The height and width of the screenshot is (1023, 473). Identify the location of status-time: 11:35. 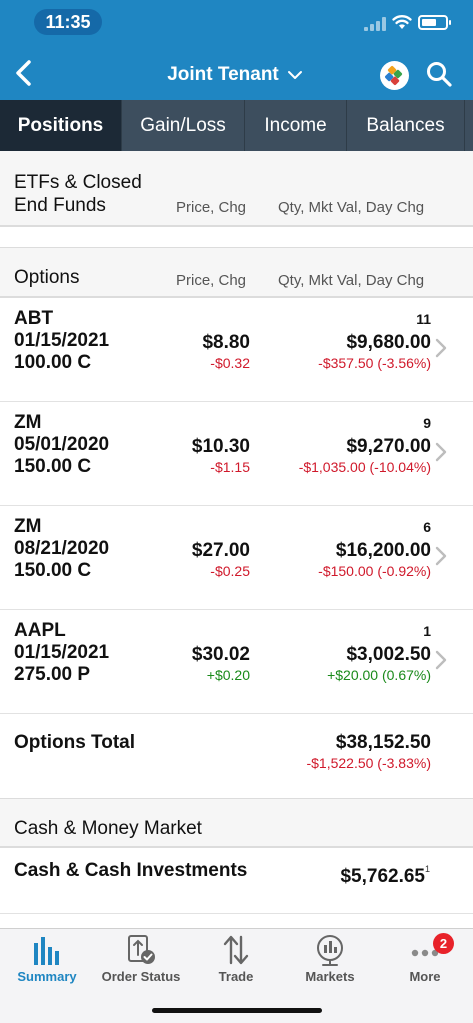
(68, 22).